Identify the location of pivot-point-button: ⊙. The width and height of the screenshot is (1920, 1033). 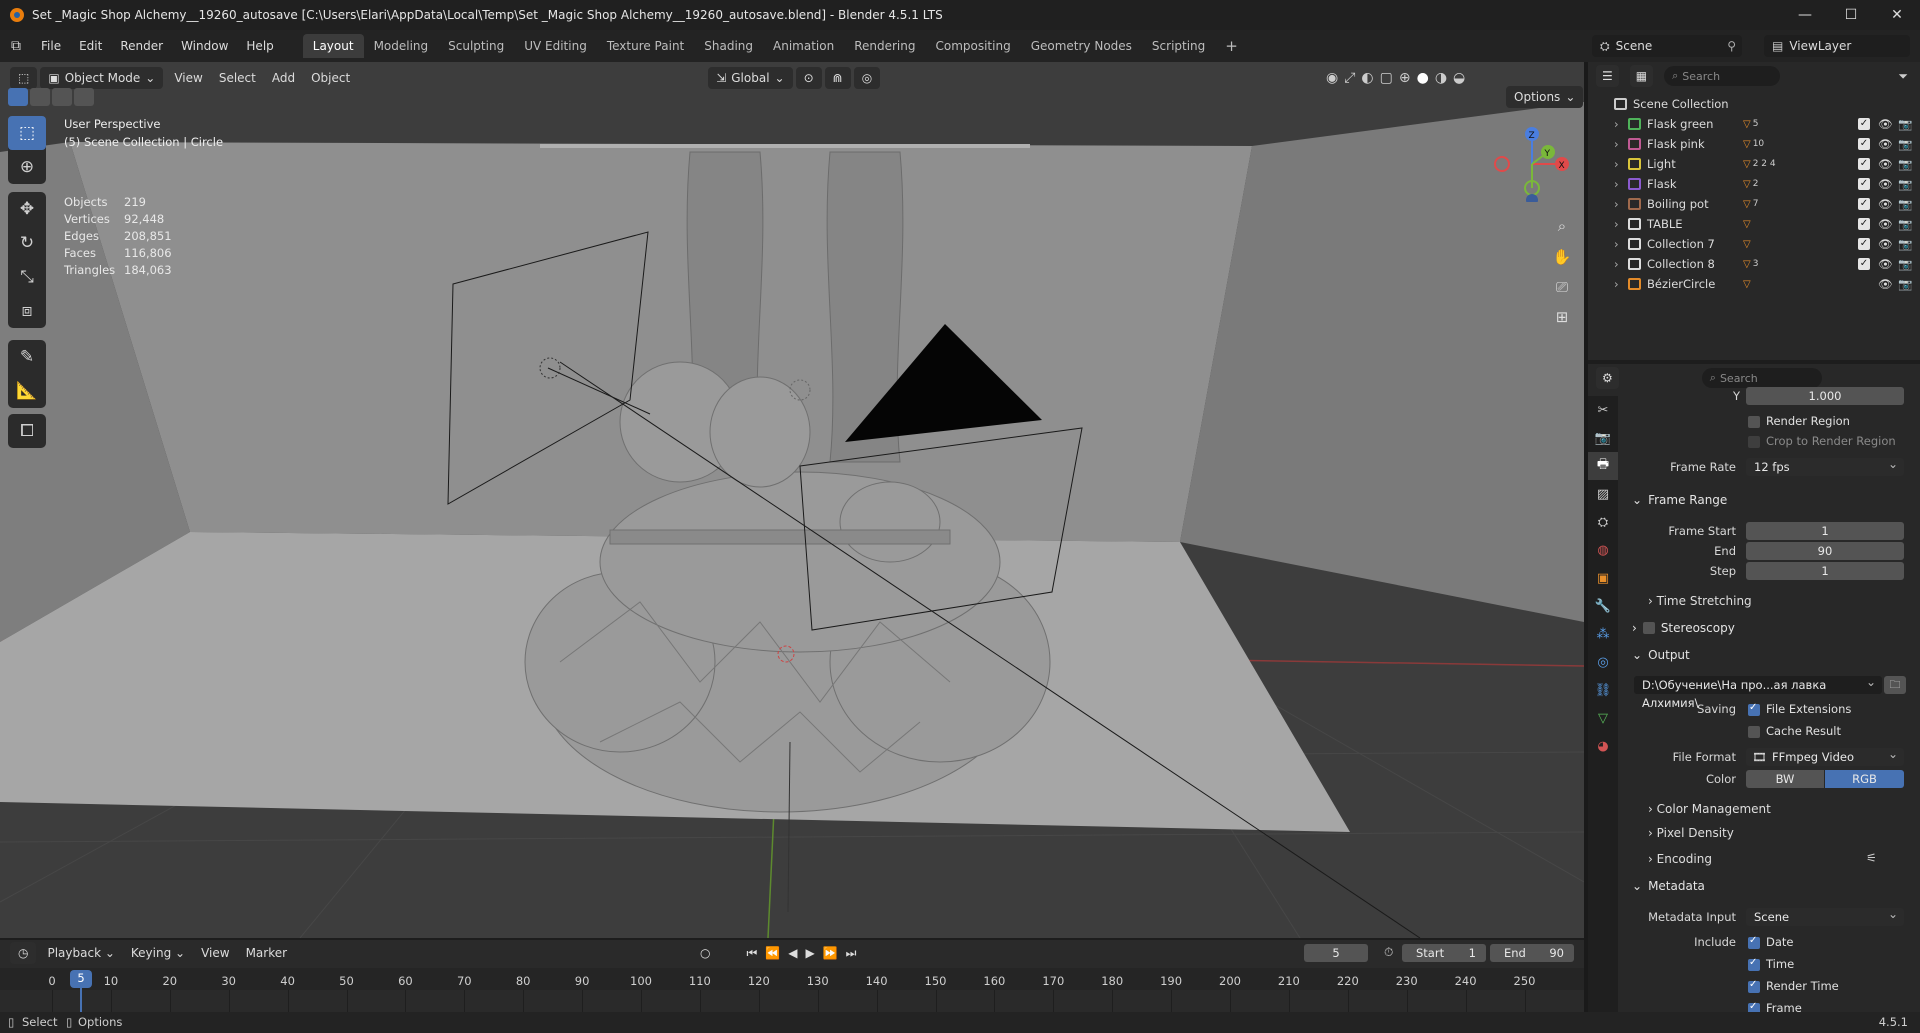
(808, 78).